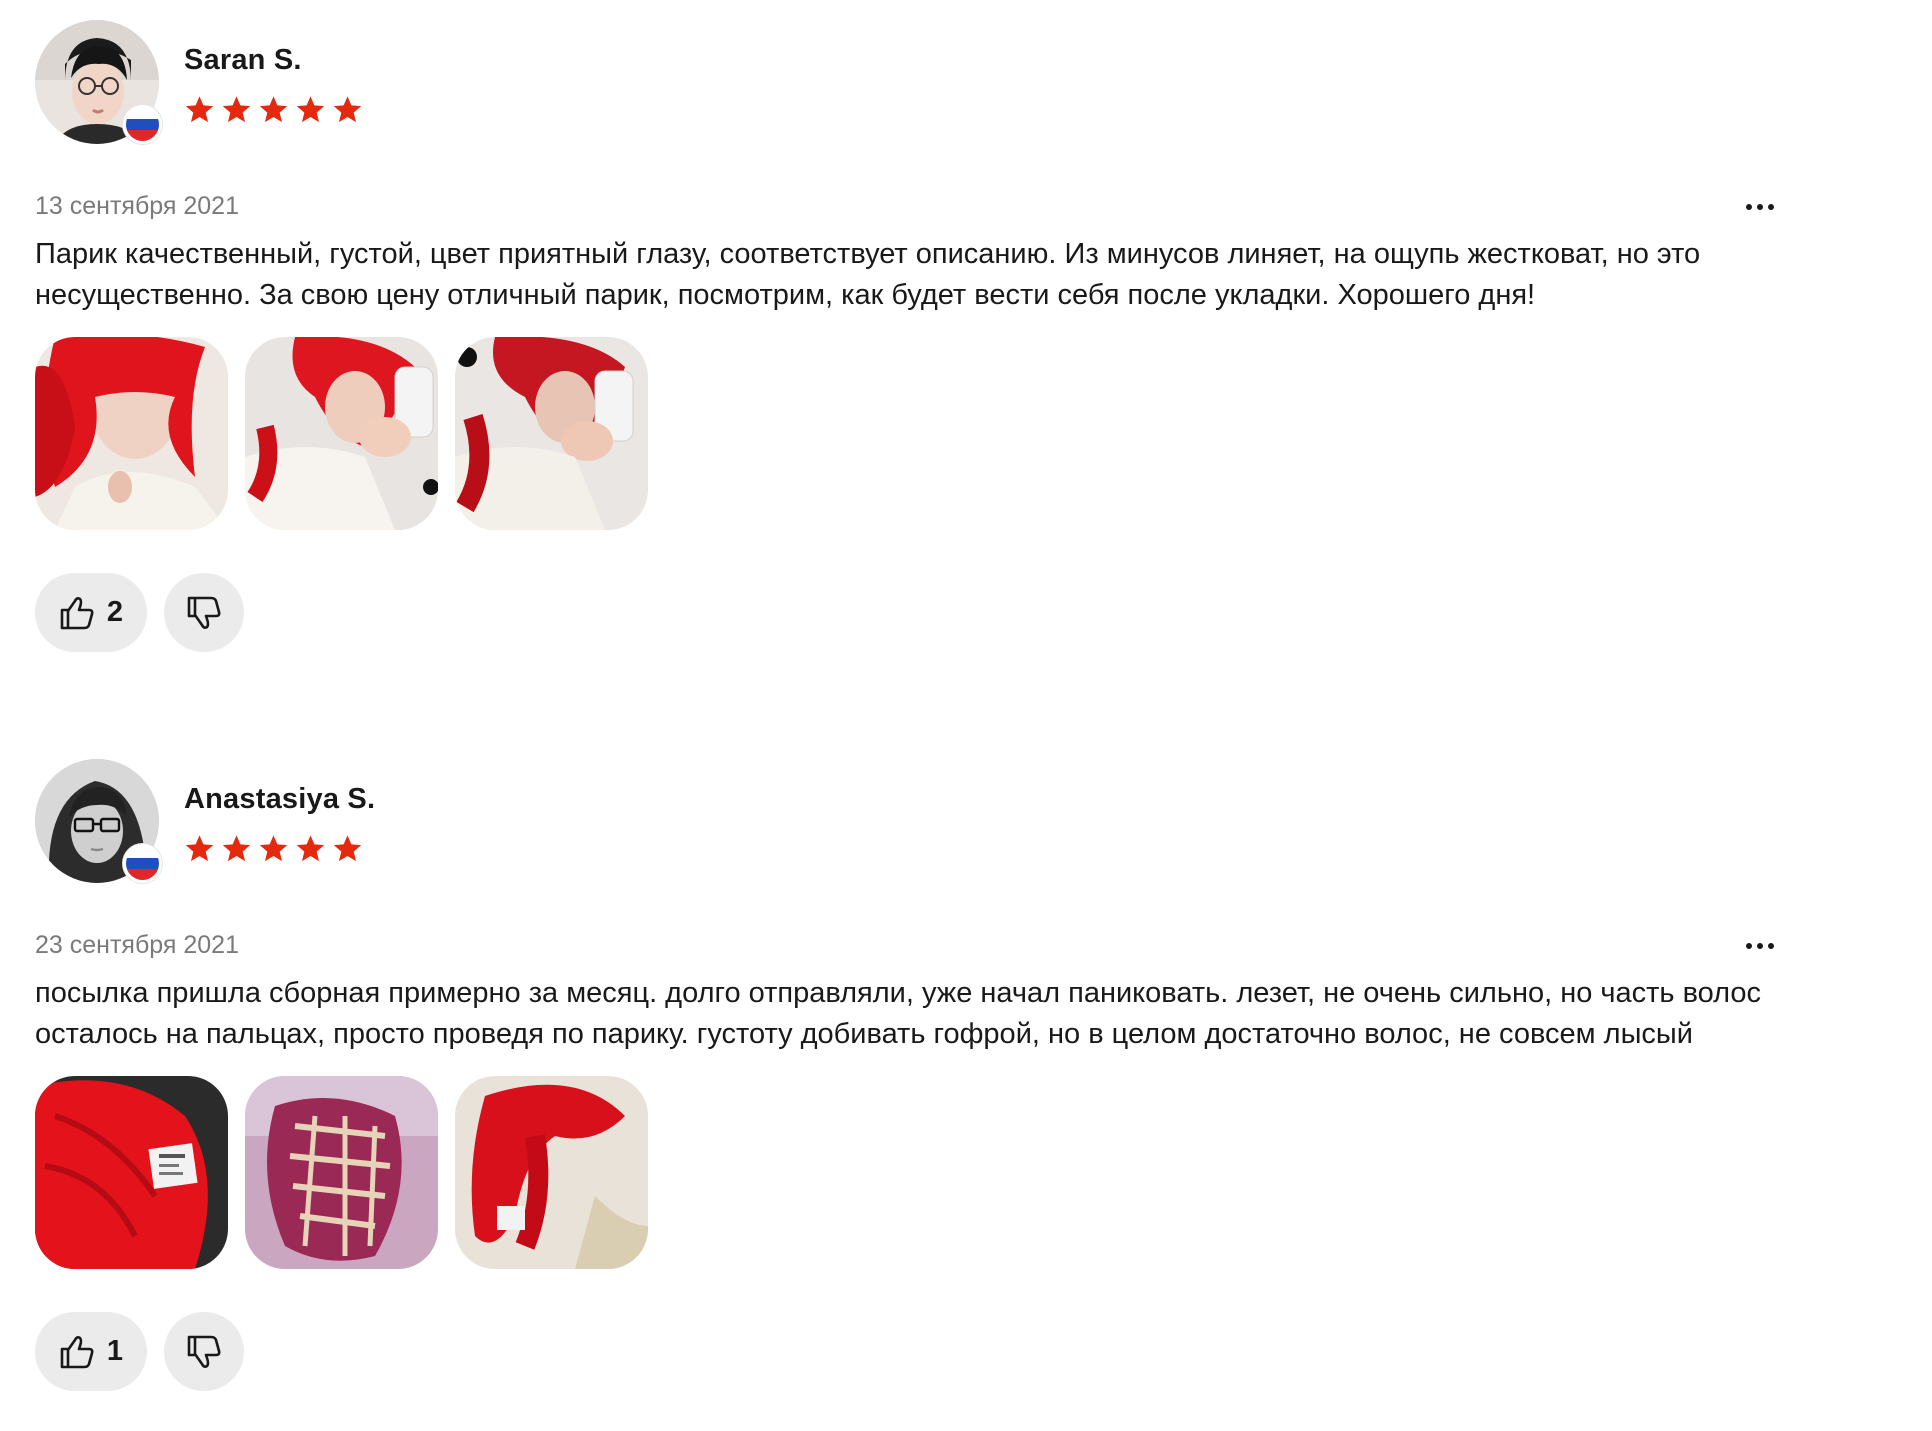 The height and width of the screenshot is (1431, 1932). Describe the element at coordinates (915, 212) in the screenshot. I see `review-meta: 13 сентября 2021` at that location.